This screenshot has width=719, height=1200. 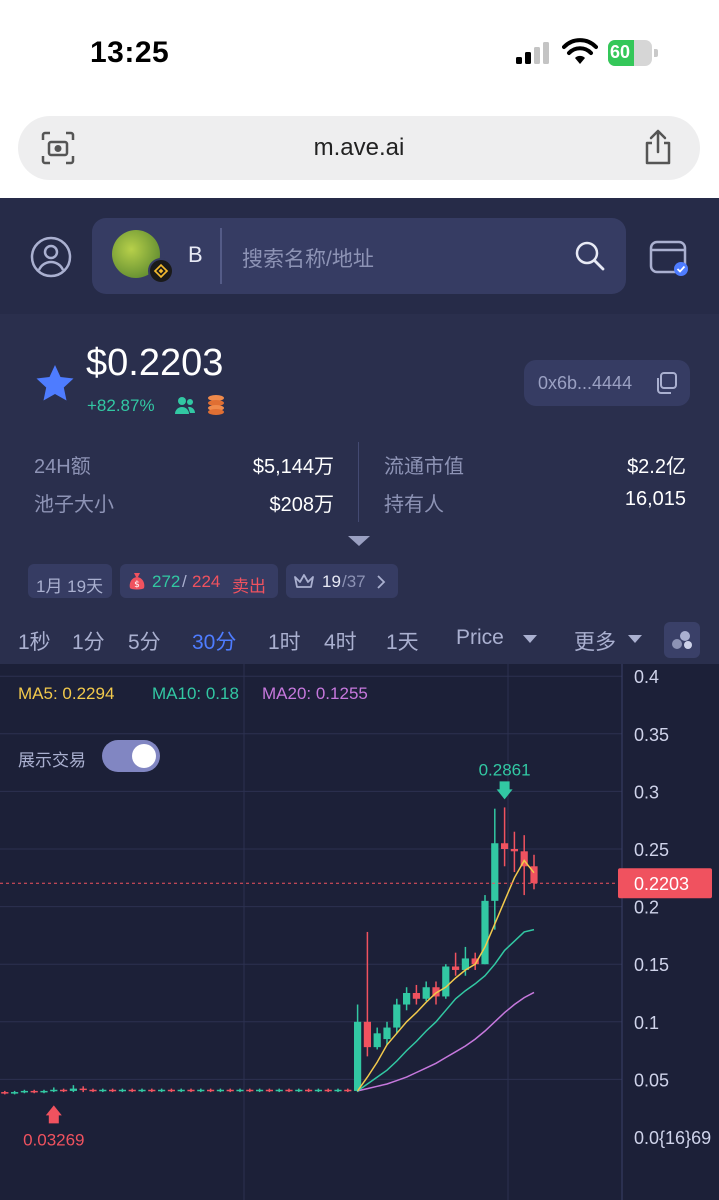 I want to click on tab-5m: 5分, so click(x=144, y=641).